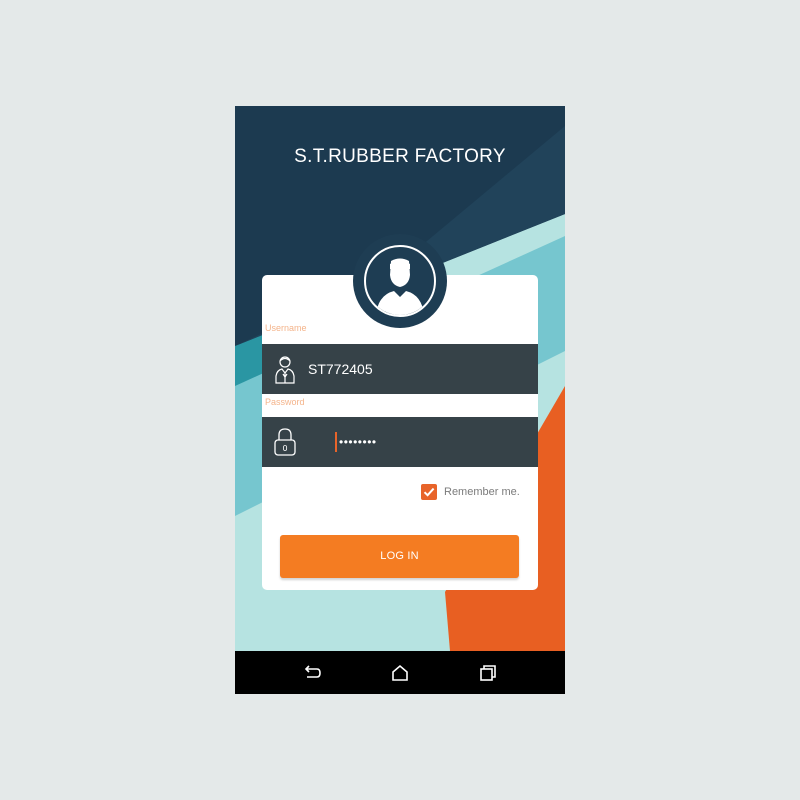 The image size is (800, 800). What do you see at coordinates (482, 492) in the screenshot?
I see `remember-label: Remember me.` at bounding box center [482, 492].